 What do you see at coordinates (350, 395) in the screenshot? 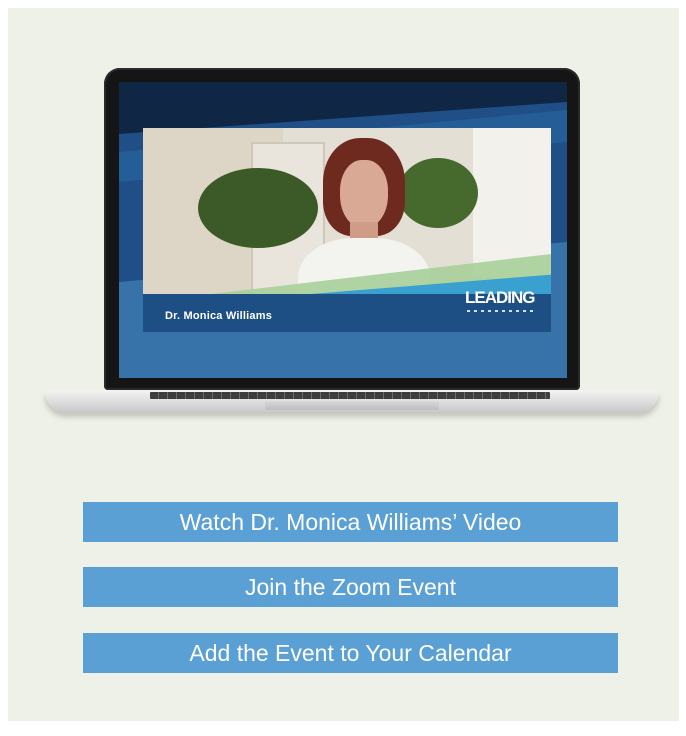
I see `laptop-keyboard` at bounding box center [350, 395].